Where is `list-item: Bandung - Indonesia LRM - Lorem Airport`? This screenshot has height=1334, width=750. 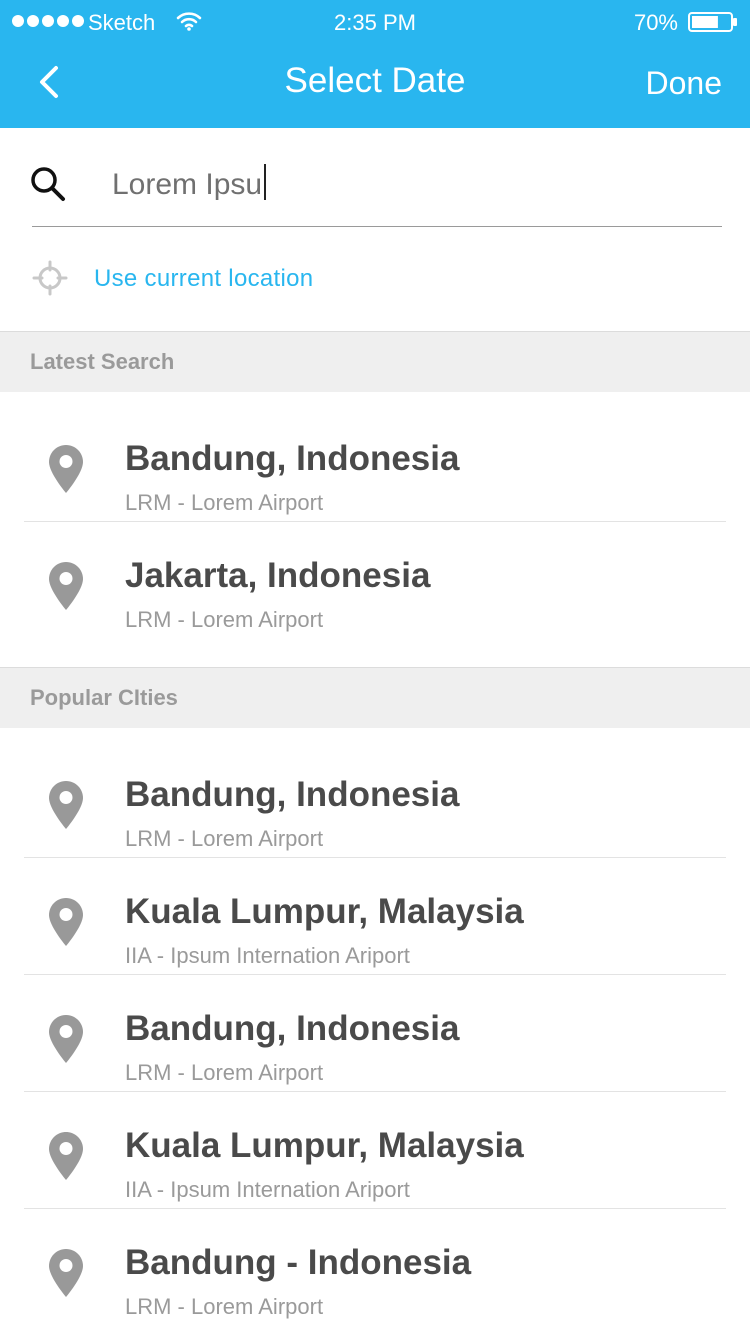
list-item: Bandung - Indonesia LRM - Lorem Airport is located at coordinates (375, 1266).